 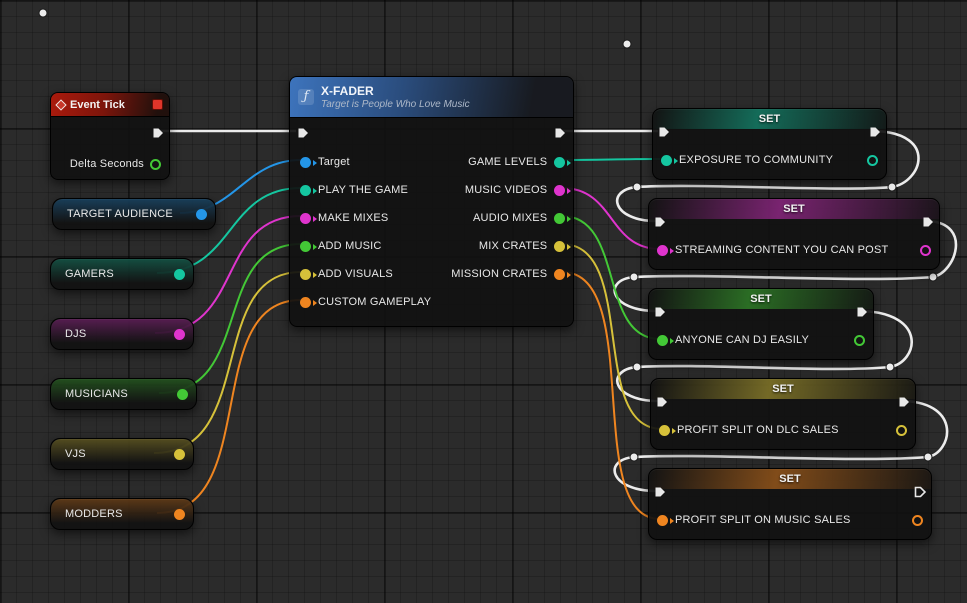 I want to click on input-pin-add-music, so click(x=308, y=246).